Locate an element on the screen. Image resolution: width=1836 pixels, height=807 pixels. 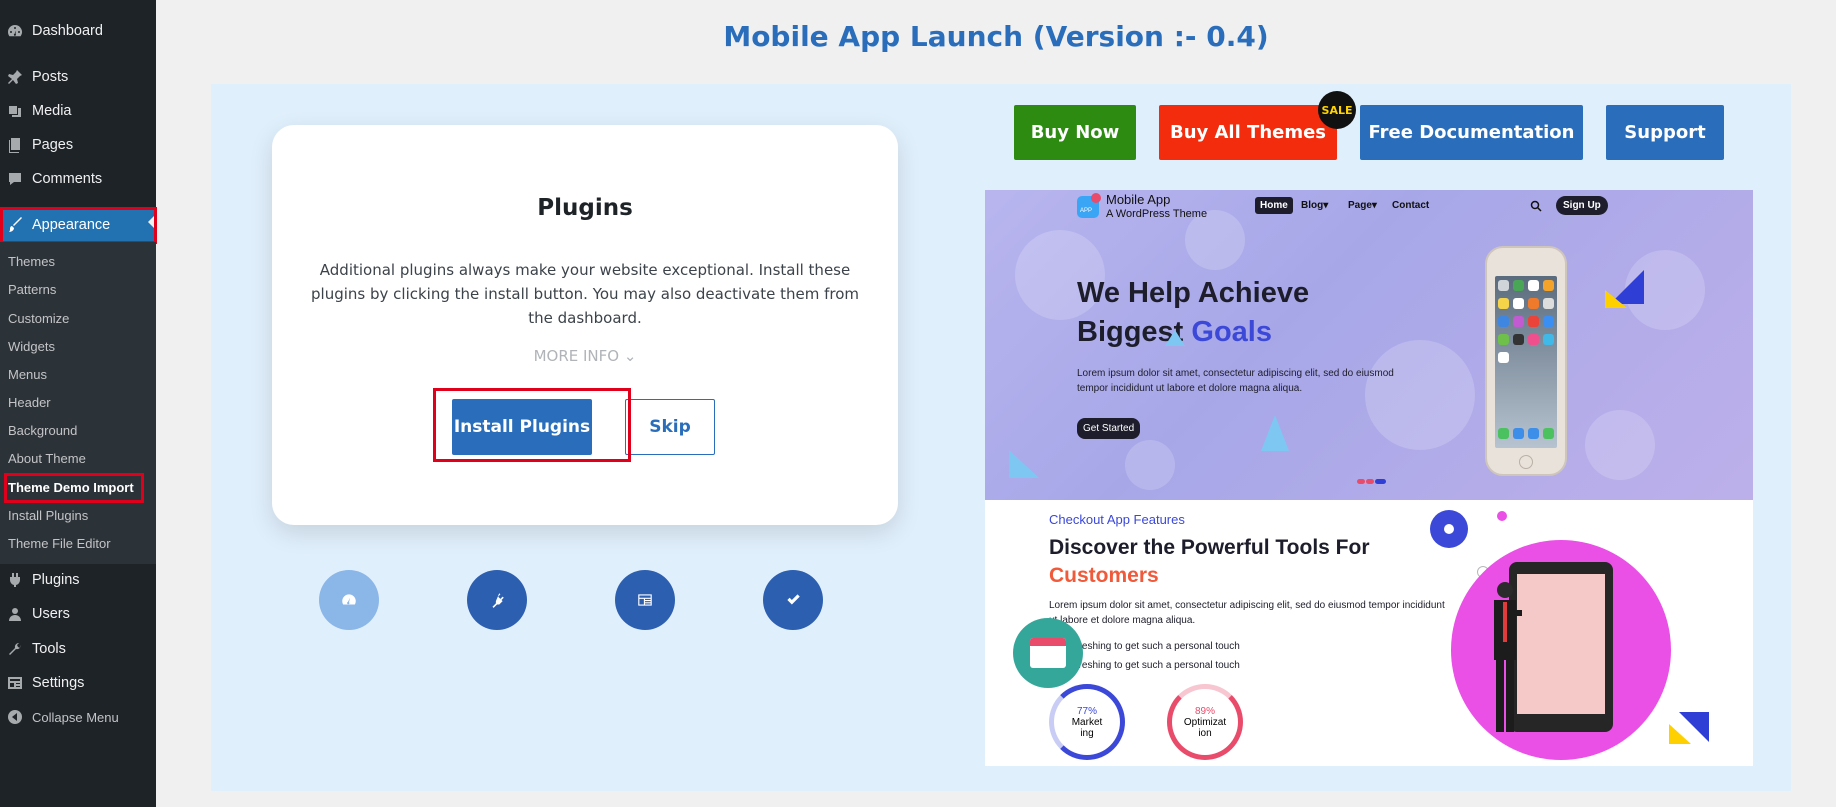
card-title: Plugins is located at coordinates (585, 208).